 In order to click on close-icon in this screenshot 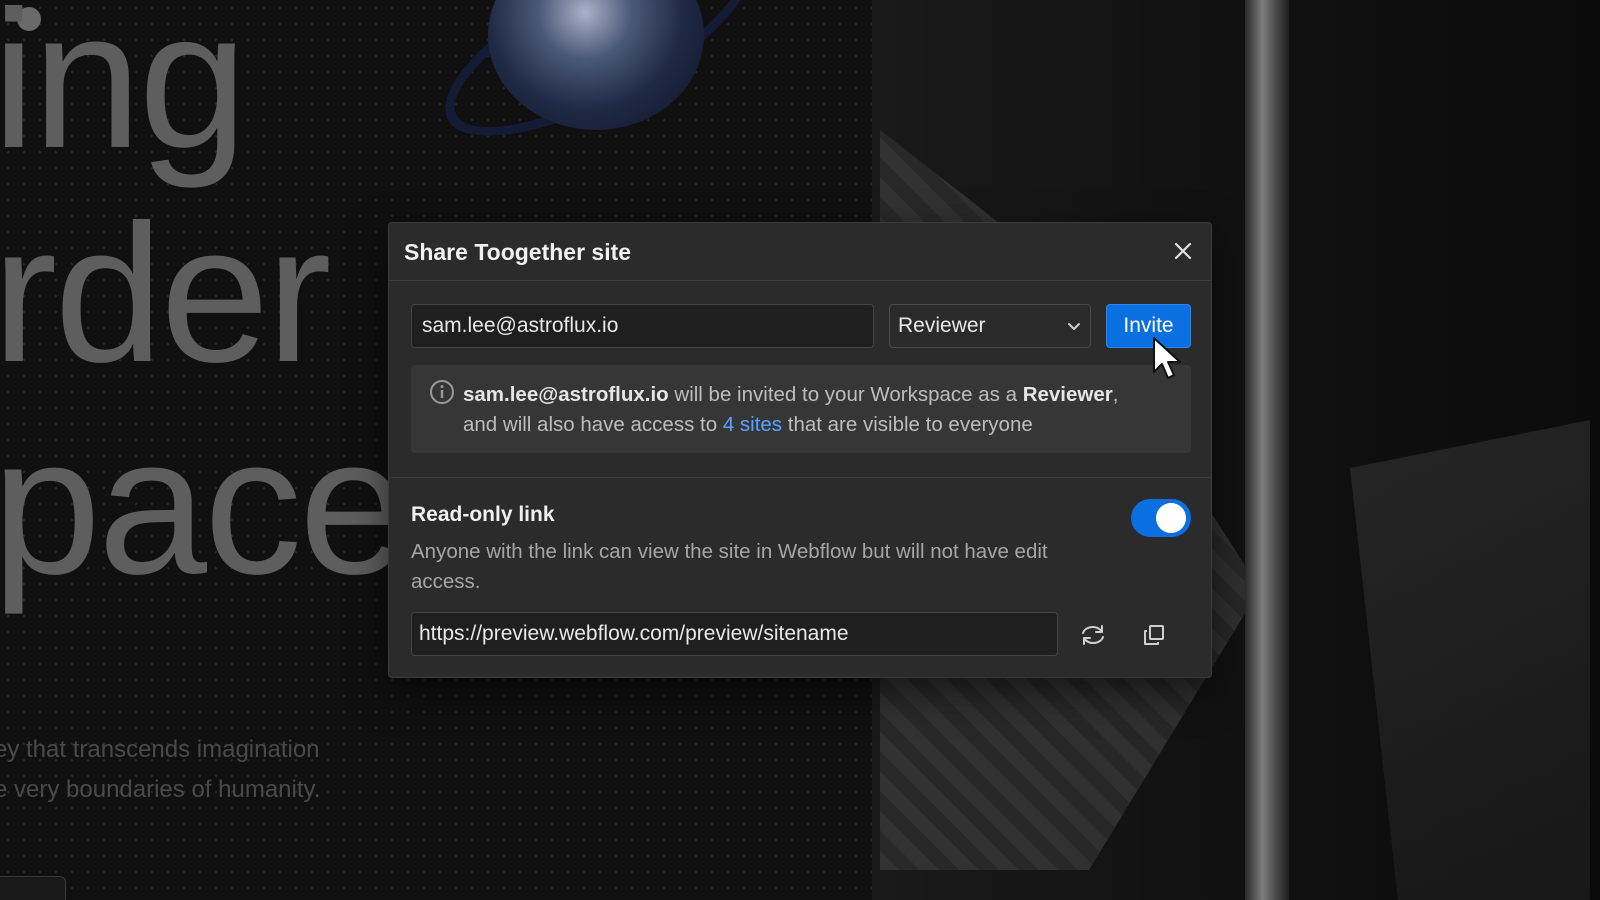, I will do `click(1183, 251)`.